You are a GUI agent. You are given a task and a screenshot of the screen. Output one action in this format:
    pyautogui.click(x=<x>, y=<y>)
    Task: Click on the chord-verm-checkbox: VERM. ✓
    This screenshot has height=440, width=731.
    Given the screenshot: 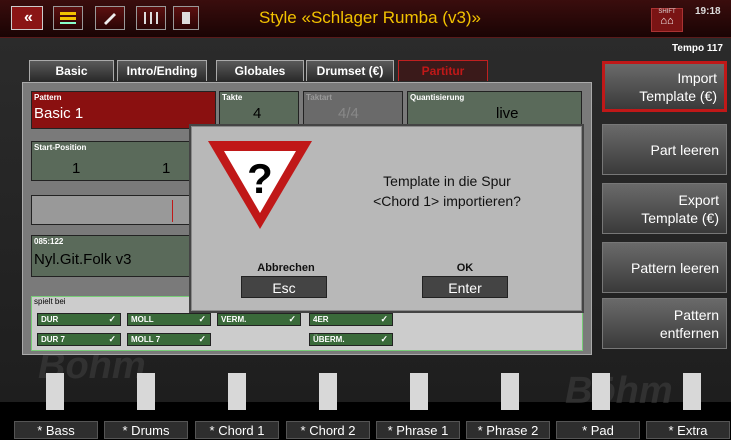 What is the action you would take?
    pyautogui.click(x=259, y=319)
    